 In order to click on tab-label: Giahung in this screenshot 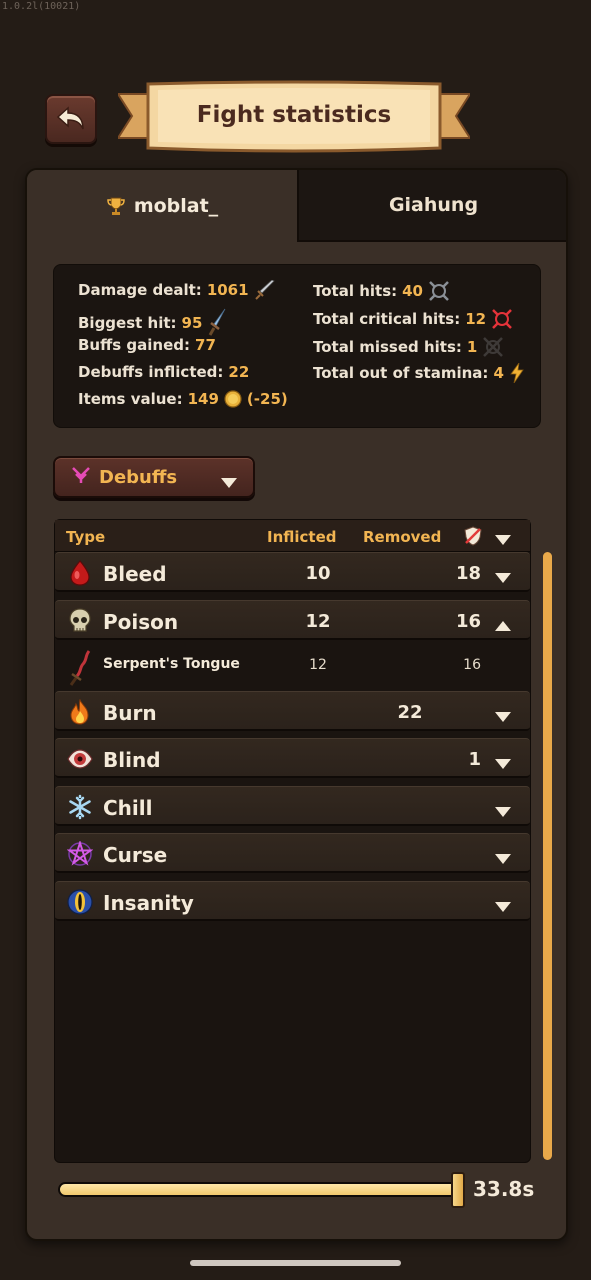, I will do `click(433, 205)`.